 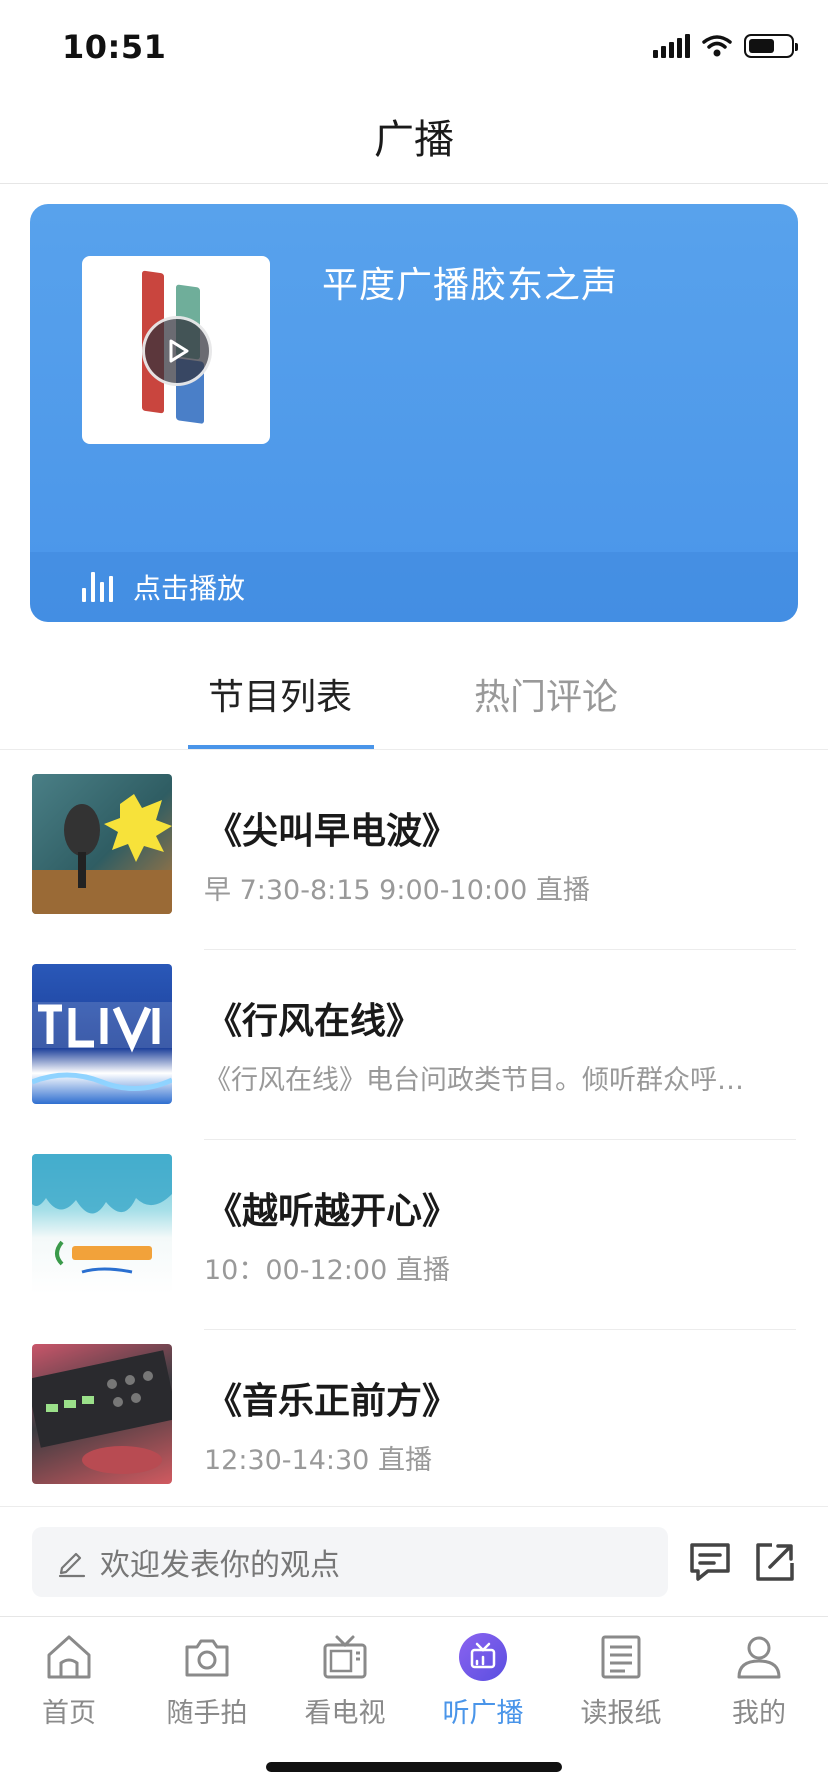 What do you see at coordinates (114, 47) in the screenshot?
I see `status-time: 10:51` at bounding box center [114, 47].